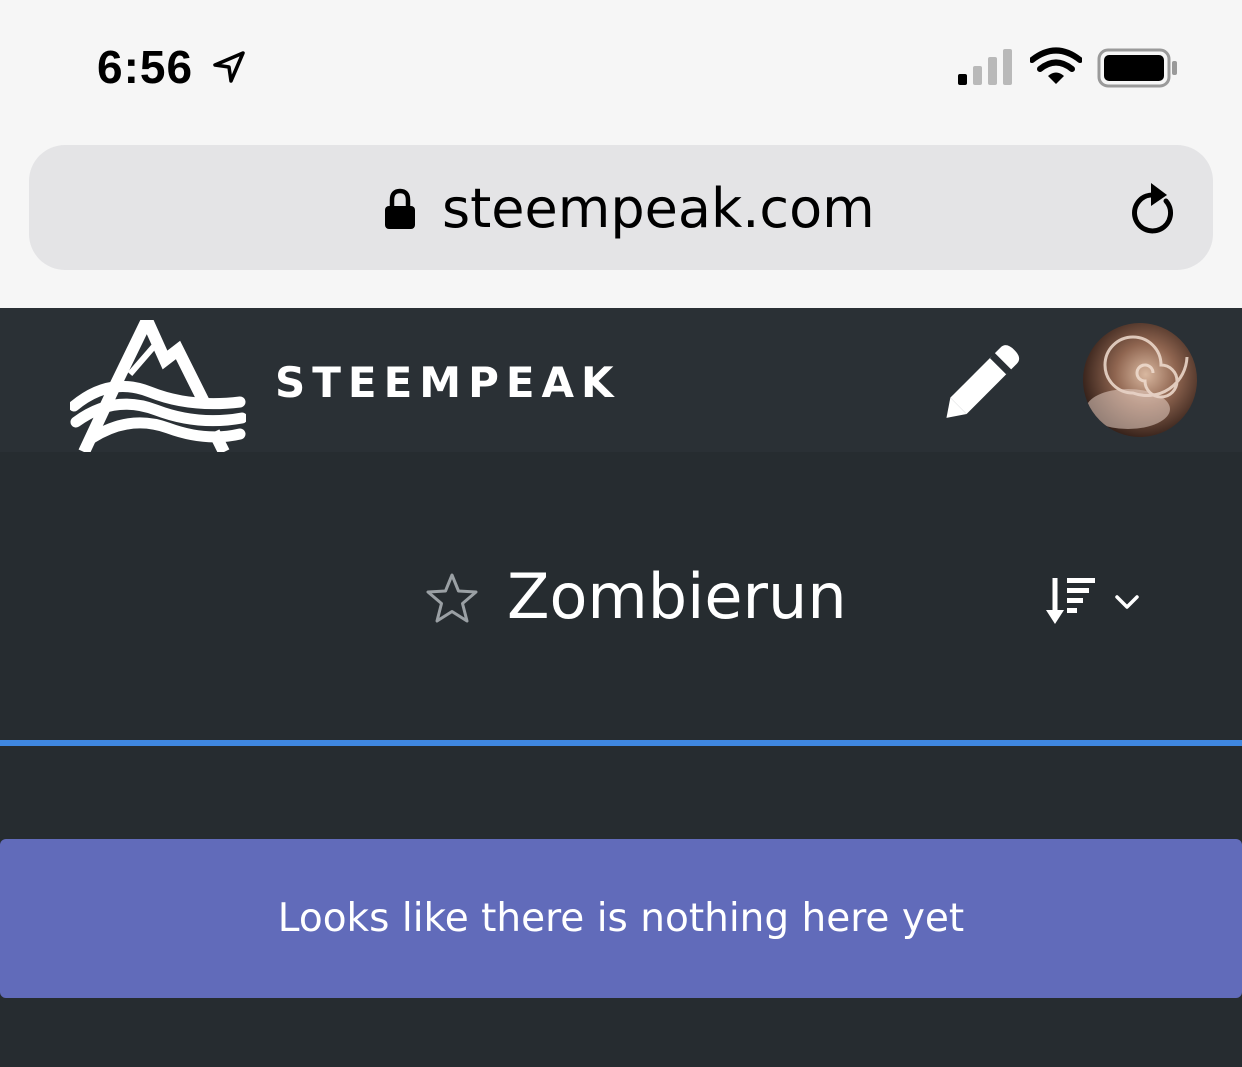 This screenshot has height=1067, width=1242. Describe the element at coordinates (1140, 380) in the screenshot. I see `avatar` at that location.